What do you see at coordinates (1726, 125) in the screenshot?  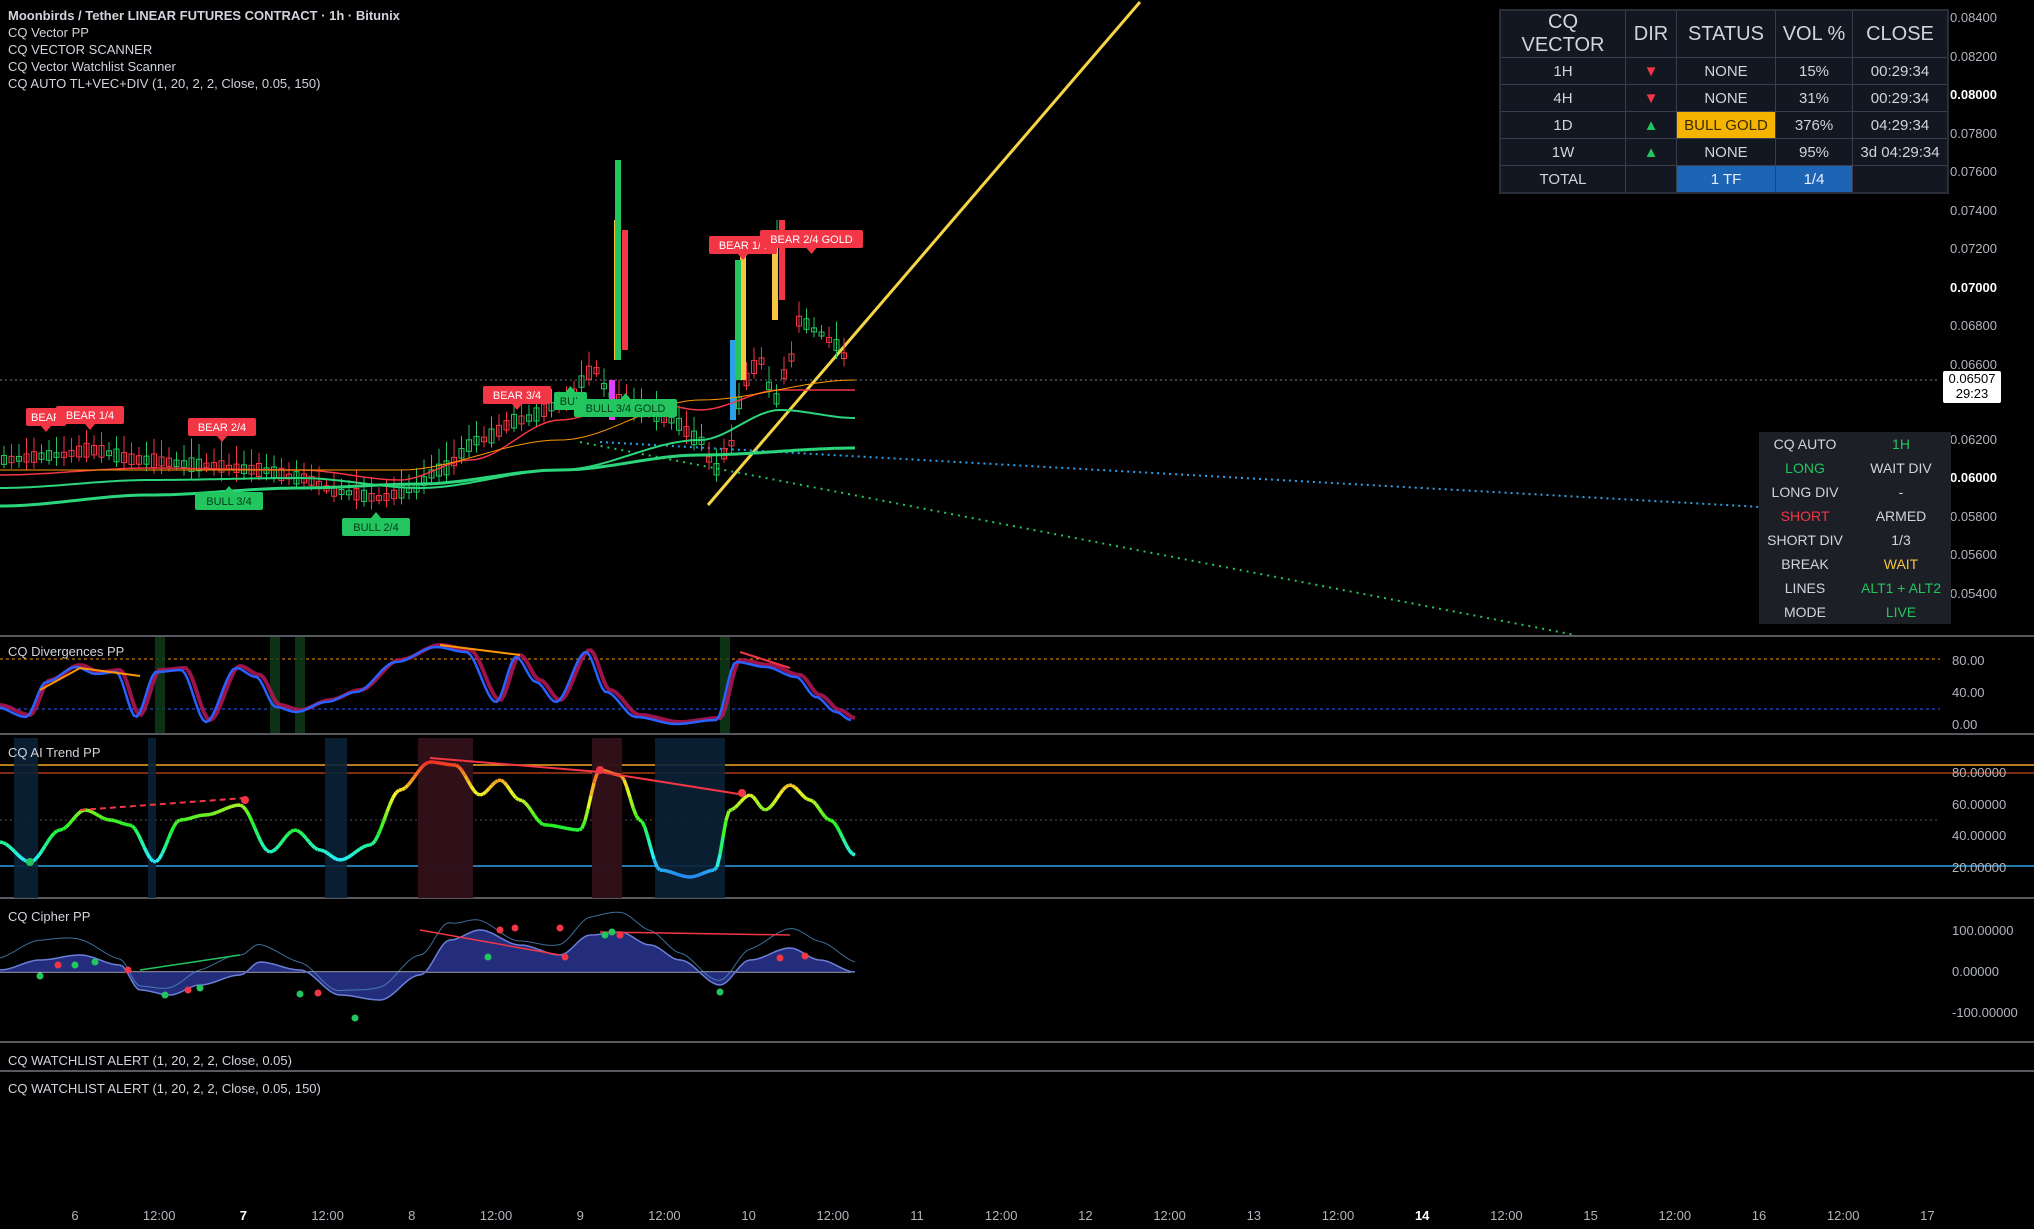 I see `status-cell-gold: BULL GOLD` at bounding box center [1726, 125].